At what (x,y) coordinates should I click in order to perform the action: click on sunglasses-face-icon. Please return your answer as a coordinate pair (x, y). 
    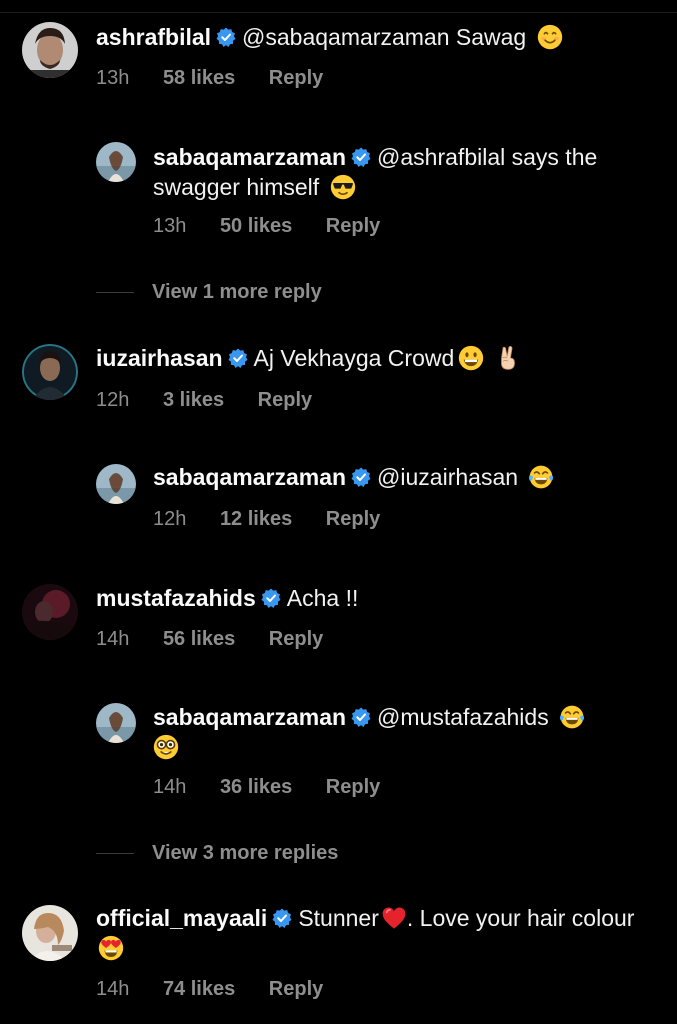
    Looking at the image, I should click on (343, 187).